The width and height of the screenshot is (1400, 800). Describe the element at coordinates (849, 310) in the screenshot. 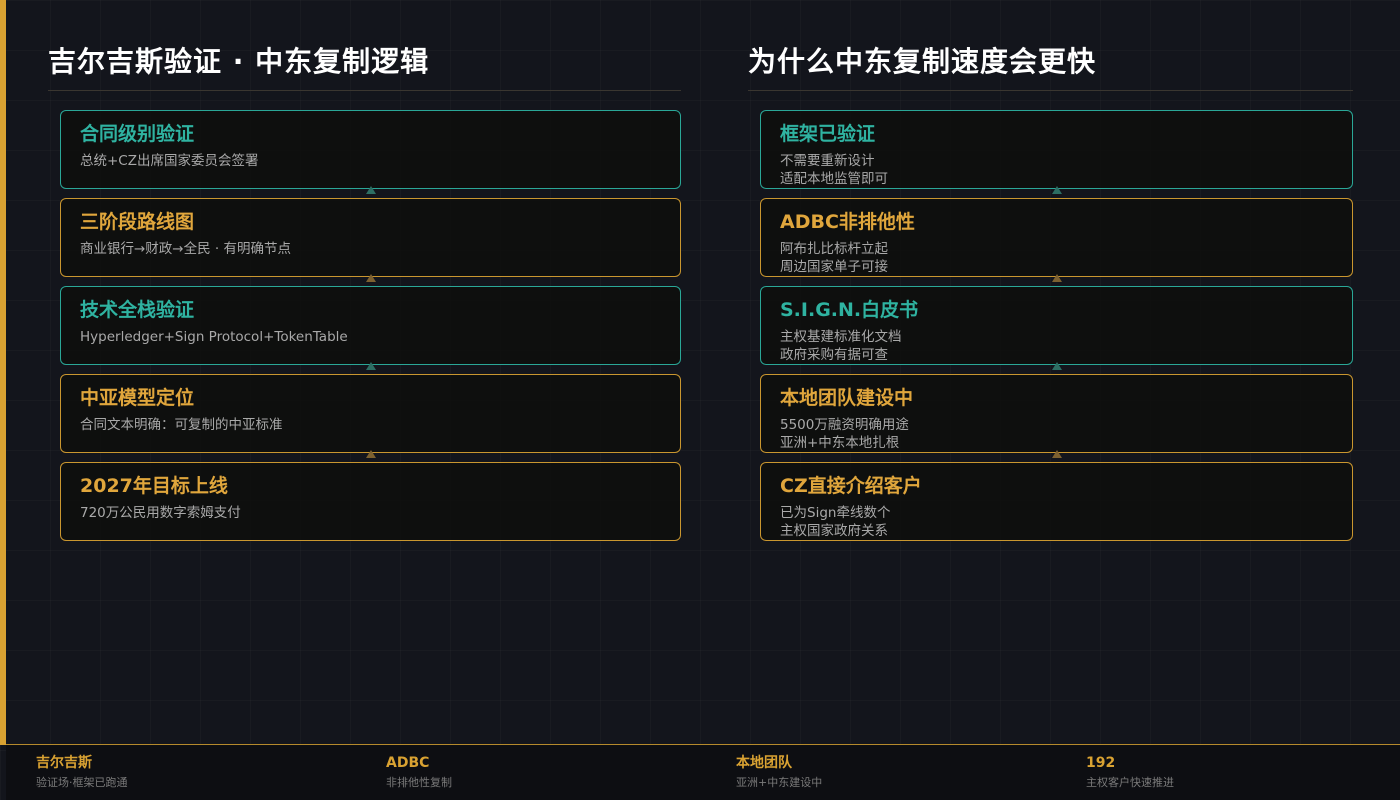

I see `card-title: S.I.G.N.白皮书` at that location.